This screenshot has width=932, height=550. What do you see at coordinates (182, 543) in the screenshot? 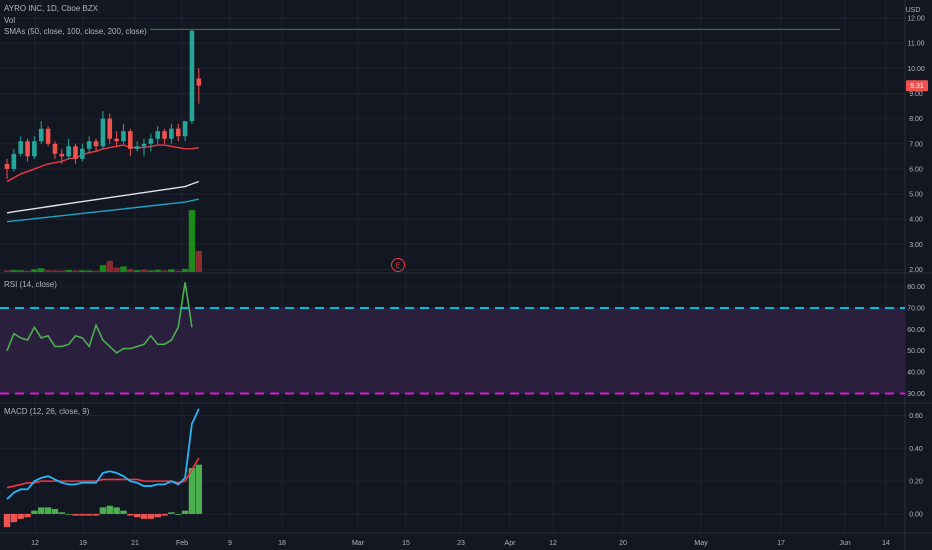
I see `time-tick-label: Feb` at bounding box center [182, 543].